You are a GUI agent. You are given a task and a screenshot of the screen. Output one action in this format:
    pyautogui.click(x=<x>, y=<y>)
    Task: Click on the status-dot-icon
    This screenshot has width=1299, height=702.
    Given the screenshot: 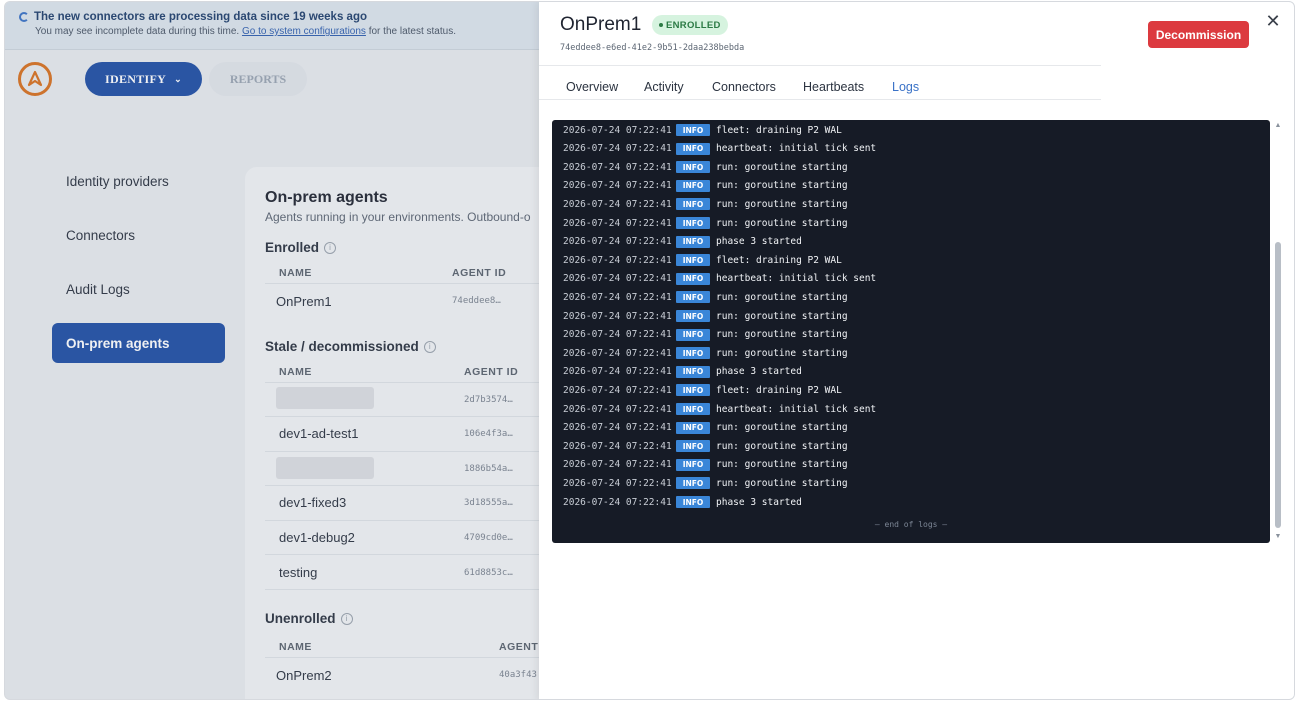 What is the action you would take?
    pyautogui.click(x=661, y=25)
    